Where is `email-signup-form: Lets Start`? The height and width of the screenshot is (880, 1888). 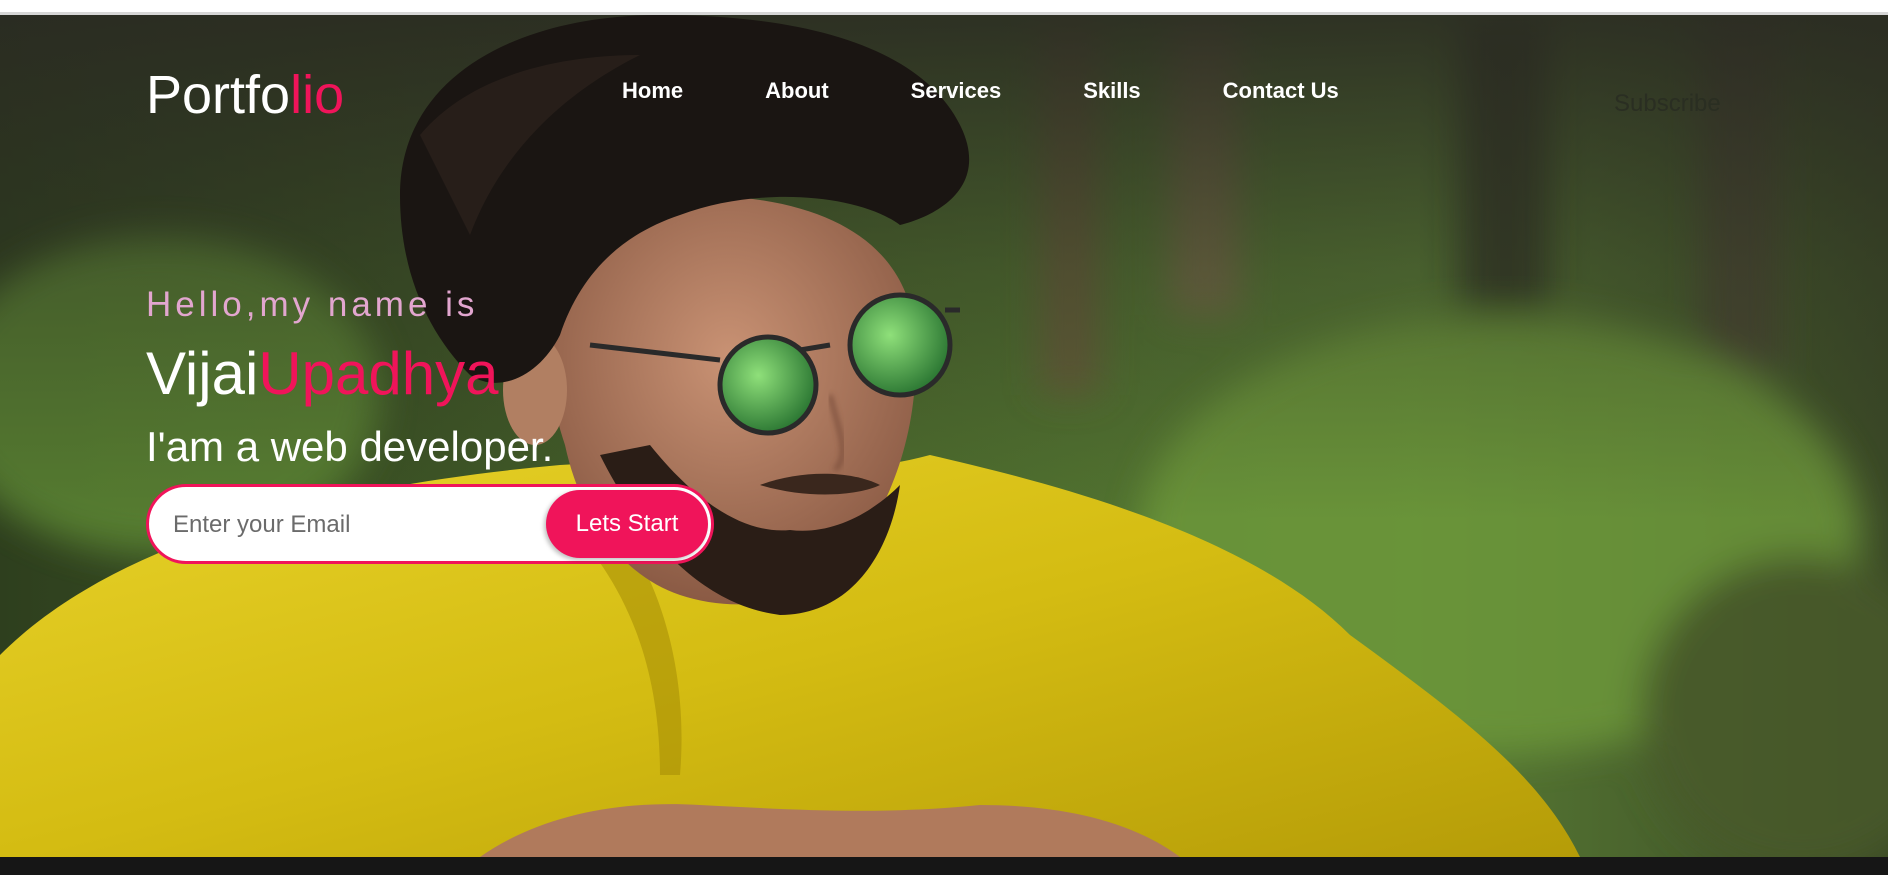
email-signup-form: Lets Start is located at coordinates (430, 524).